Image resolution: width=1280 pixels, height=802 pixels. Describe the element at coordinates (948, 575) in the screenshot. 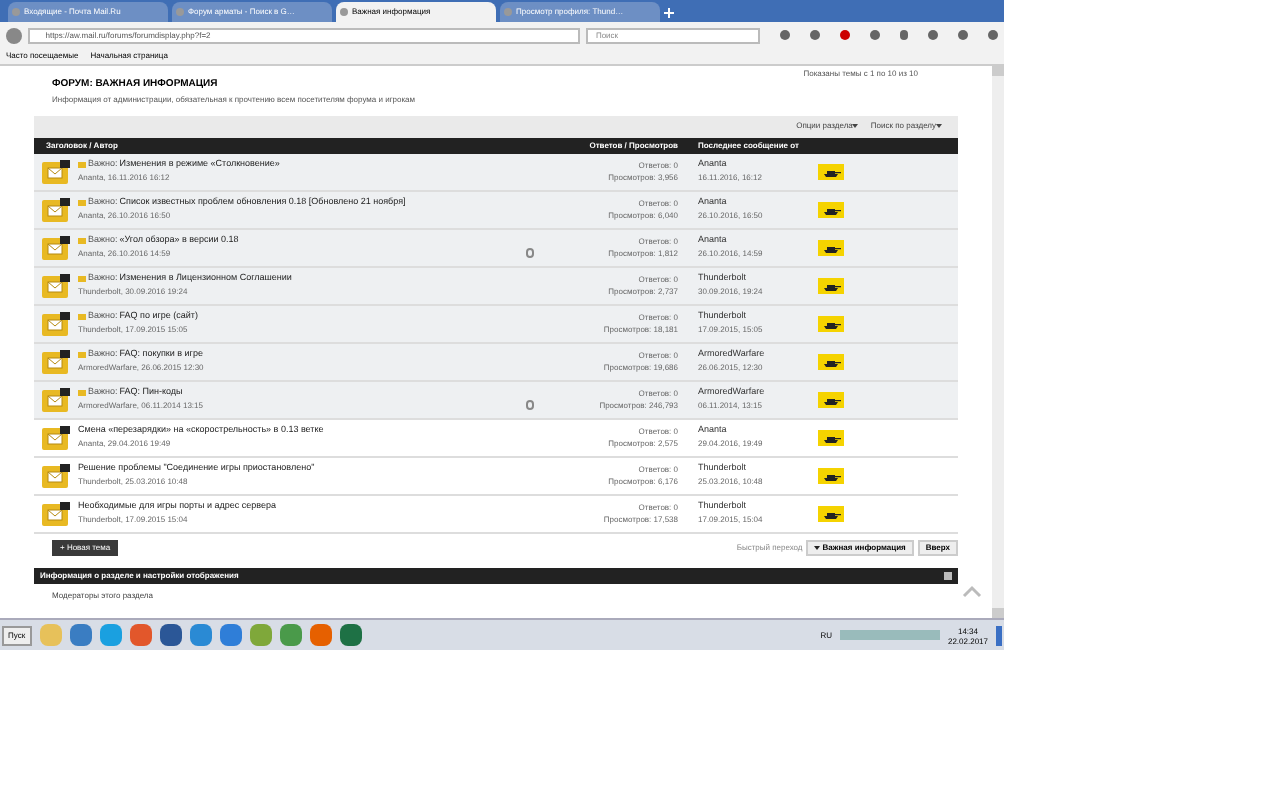

I see `collapse-icon` at that location.